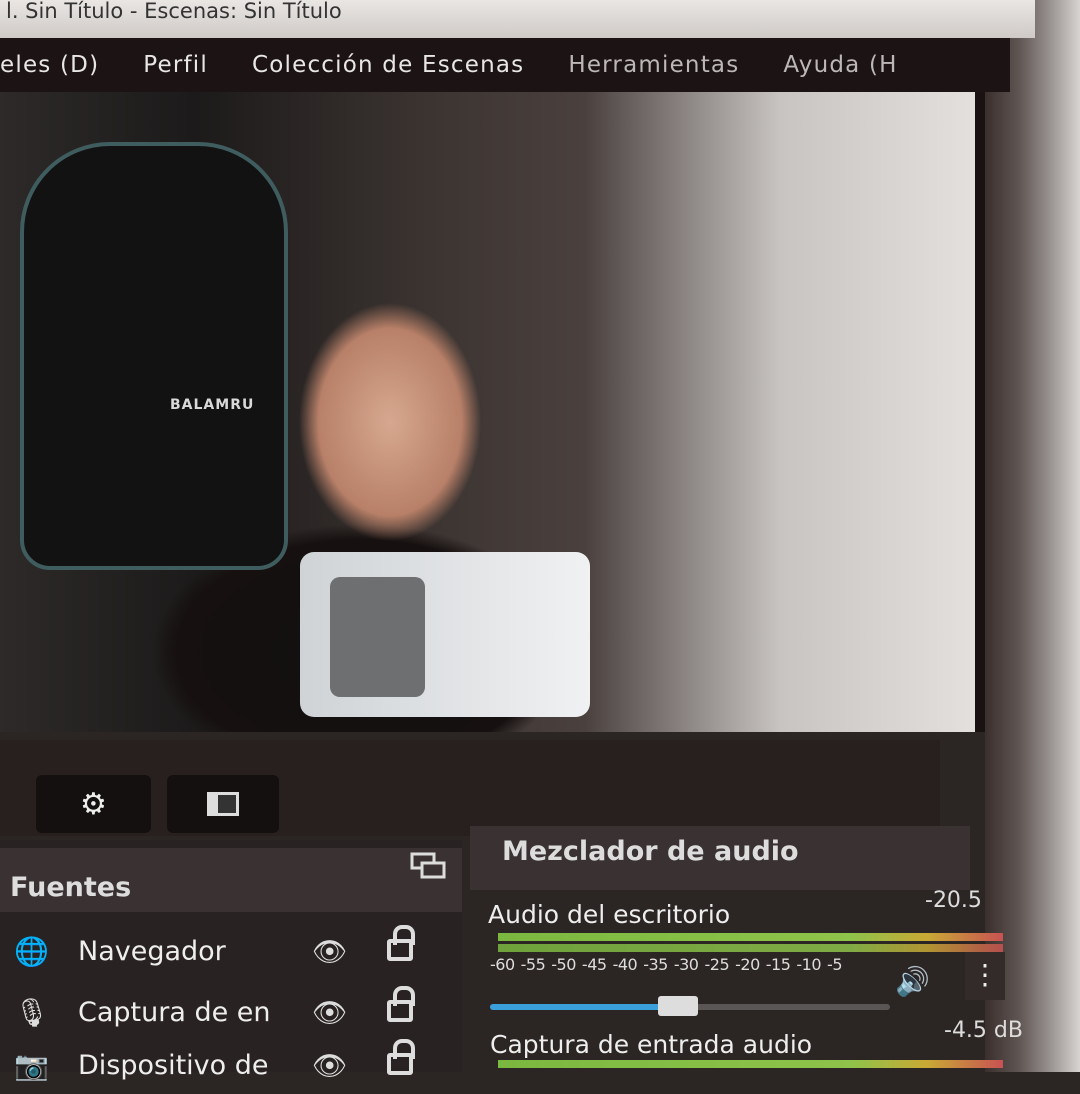 The image size is (1080, 1094). I want to click on channel-name: Audio del escritorio, so click(609, 914).